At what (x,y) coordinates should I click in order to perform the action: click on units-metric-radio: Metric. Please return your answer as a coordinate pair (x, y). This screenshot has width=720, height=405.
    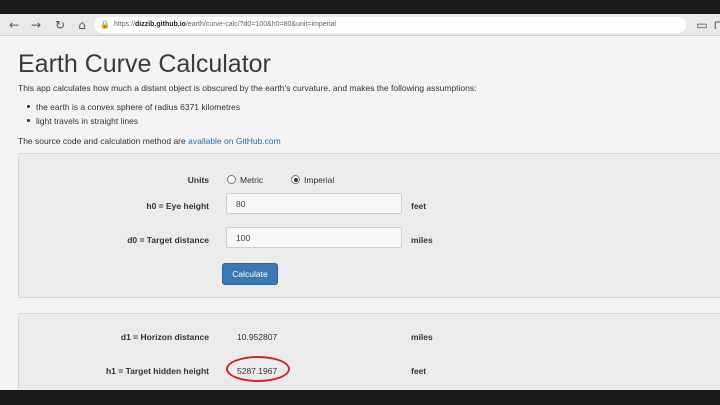
    Looking at the image, I should click on (245, 180).